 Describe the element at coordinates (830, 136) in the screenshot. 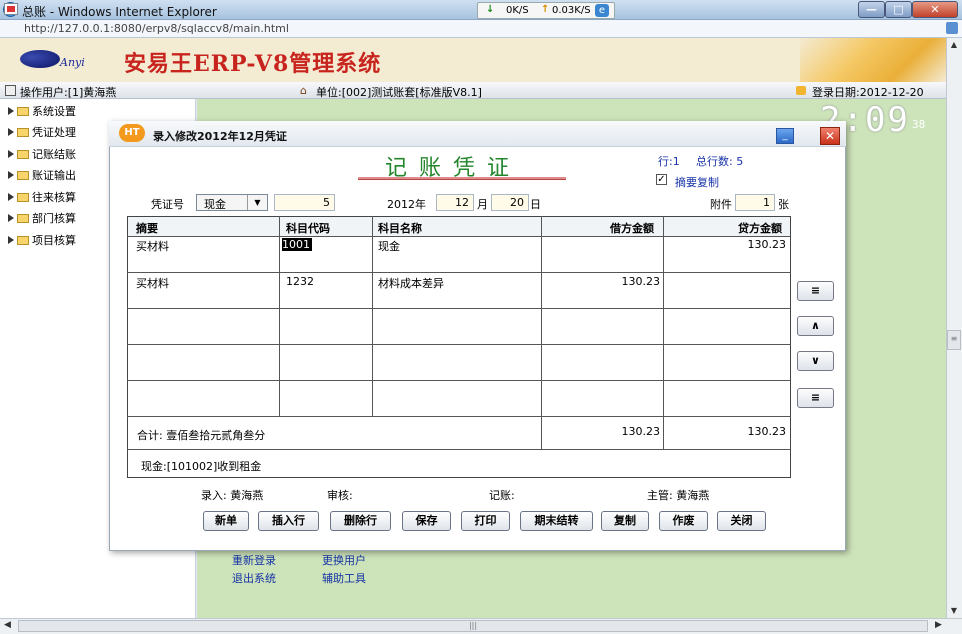

I see `dialog-close-button: ✕` at that location.